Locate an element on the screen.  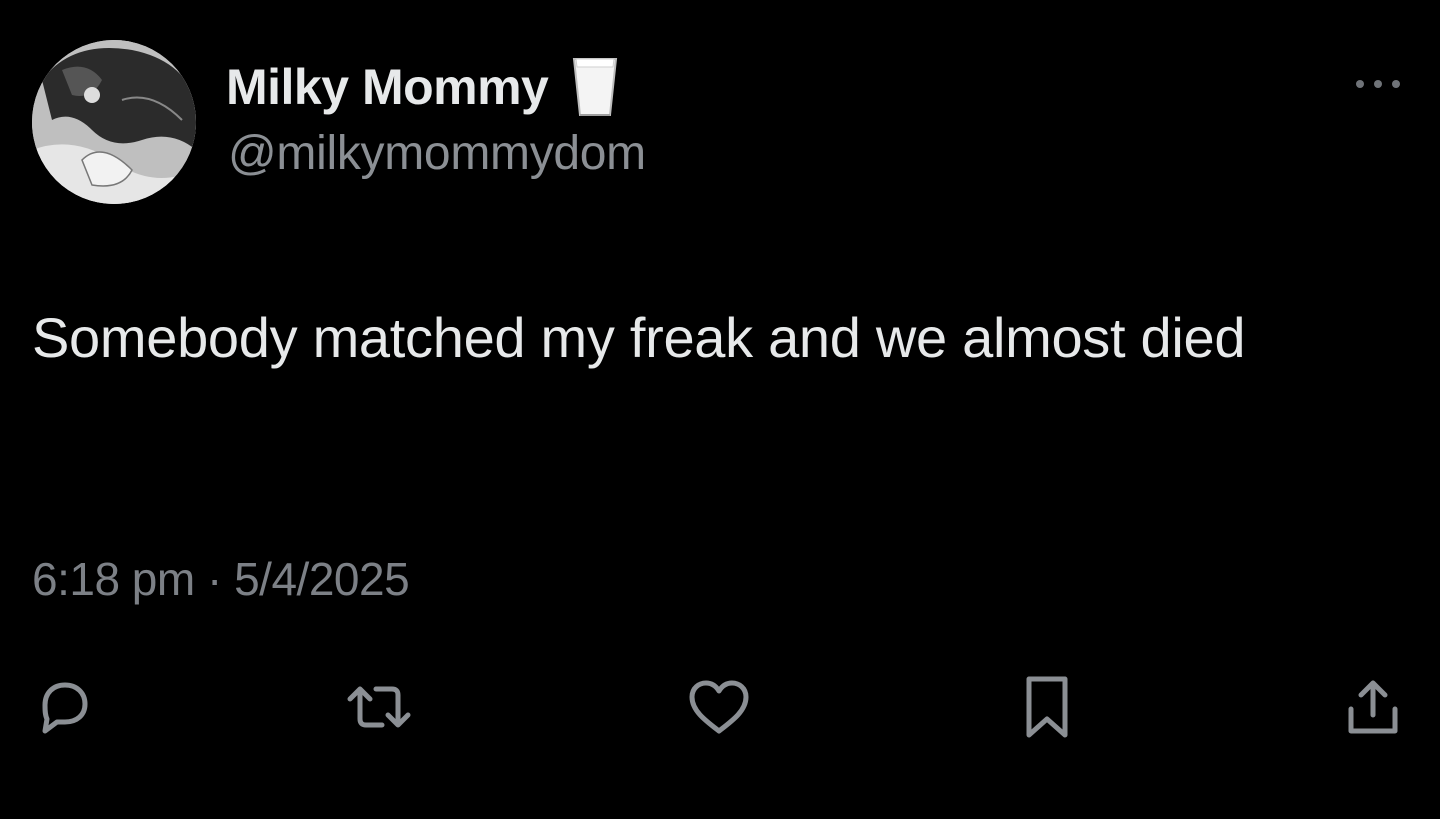
like-button is located at coordinates (719, 707).